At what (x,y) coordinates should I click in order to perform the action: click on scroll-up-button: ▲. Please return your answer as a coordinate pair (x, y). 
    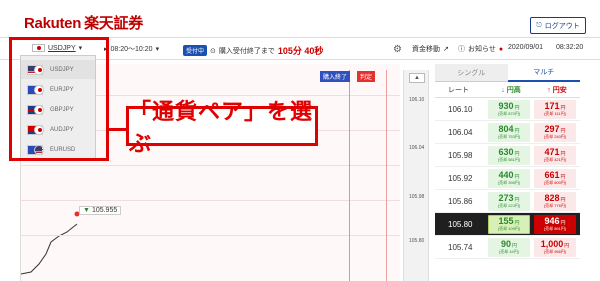
    Looking at the image, I should click on (417, 78).